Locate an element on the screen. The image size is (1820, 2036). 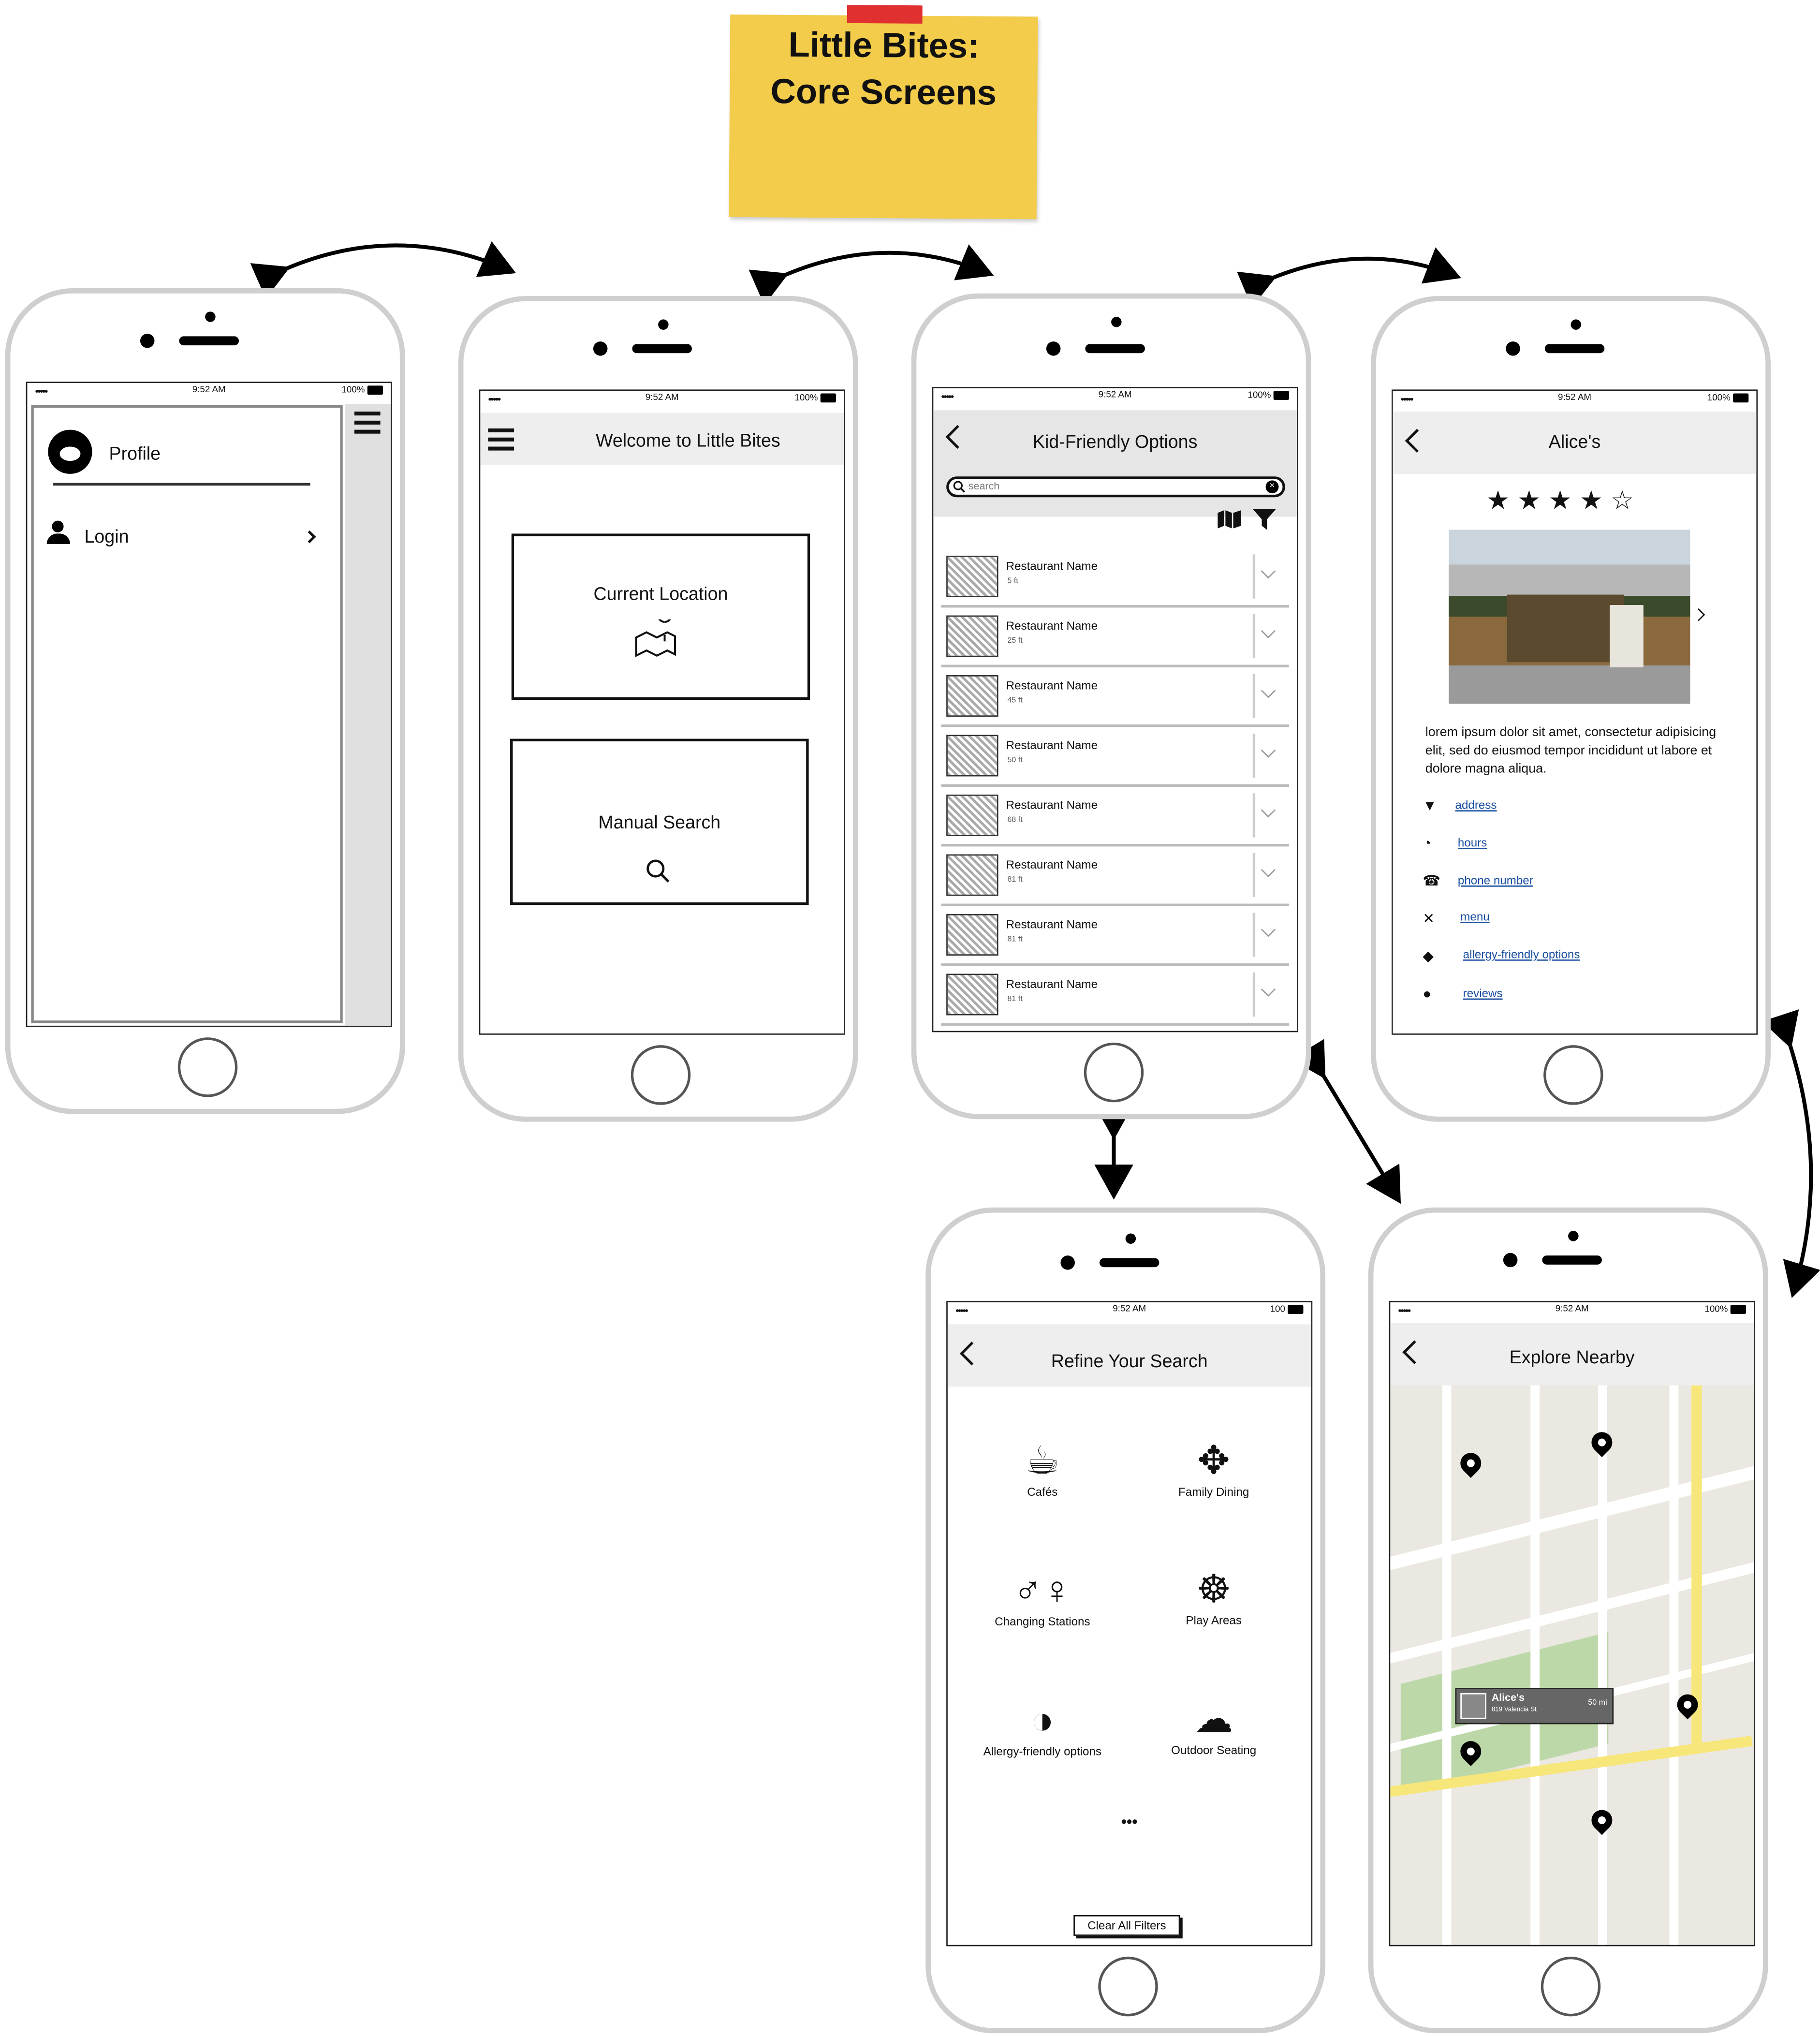
filter-allergy-options: ◑ Allergy-friendly options is located at coordinates (1042, 1728).